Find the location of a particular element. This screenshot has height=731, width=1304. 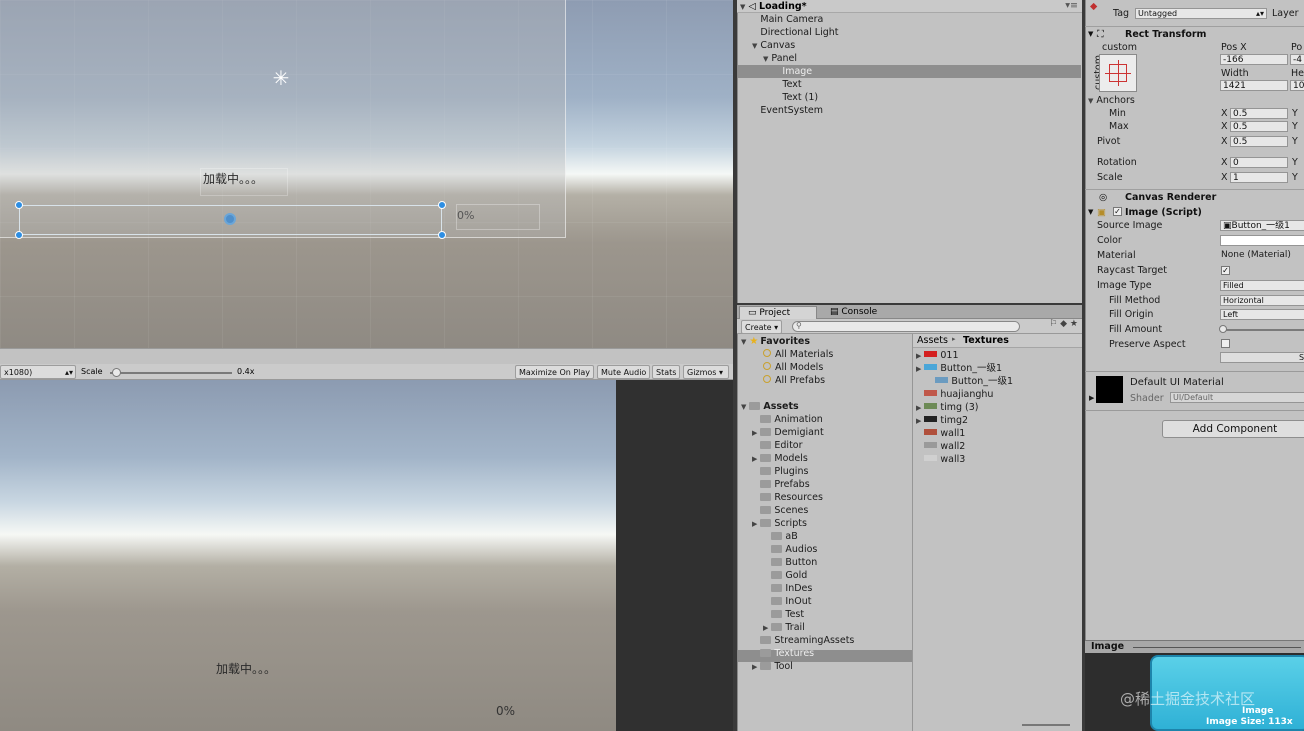

mute-audio-button: Mute Audio is located at coordinates (624, 372).